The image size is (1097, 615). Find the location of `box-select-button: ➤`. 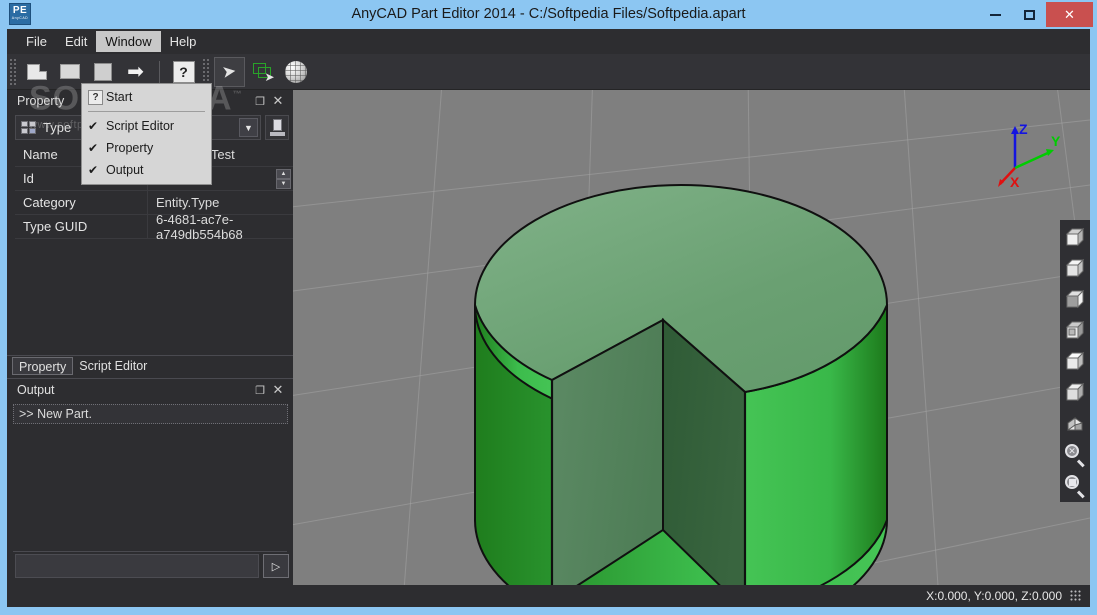

box-select-button: ➤ is located at coordinates (262, 72).